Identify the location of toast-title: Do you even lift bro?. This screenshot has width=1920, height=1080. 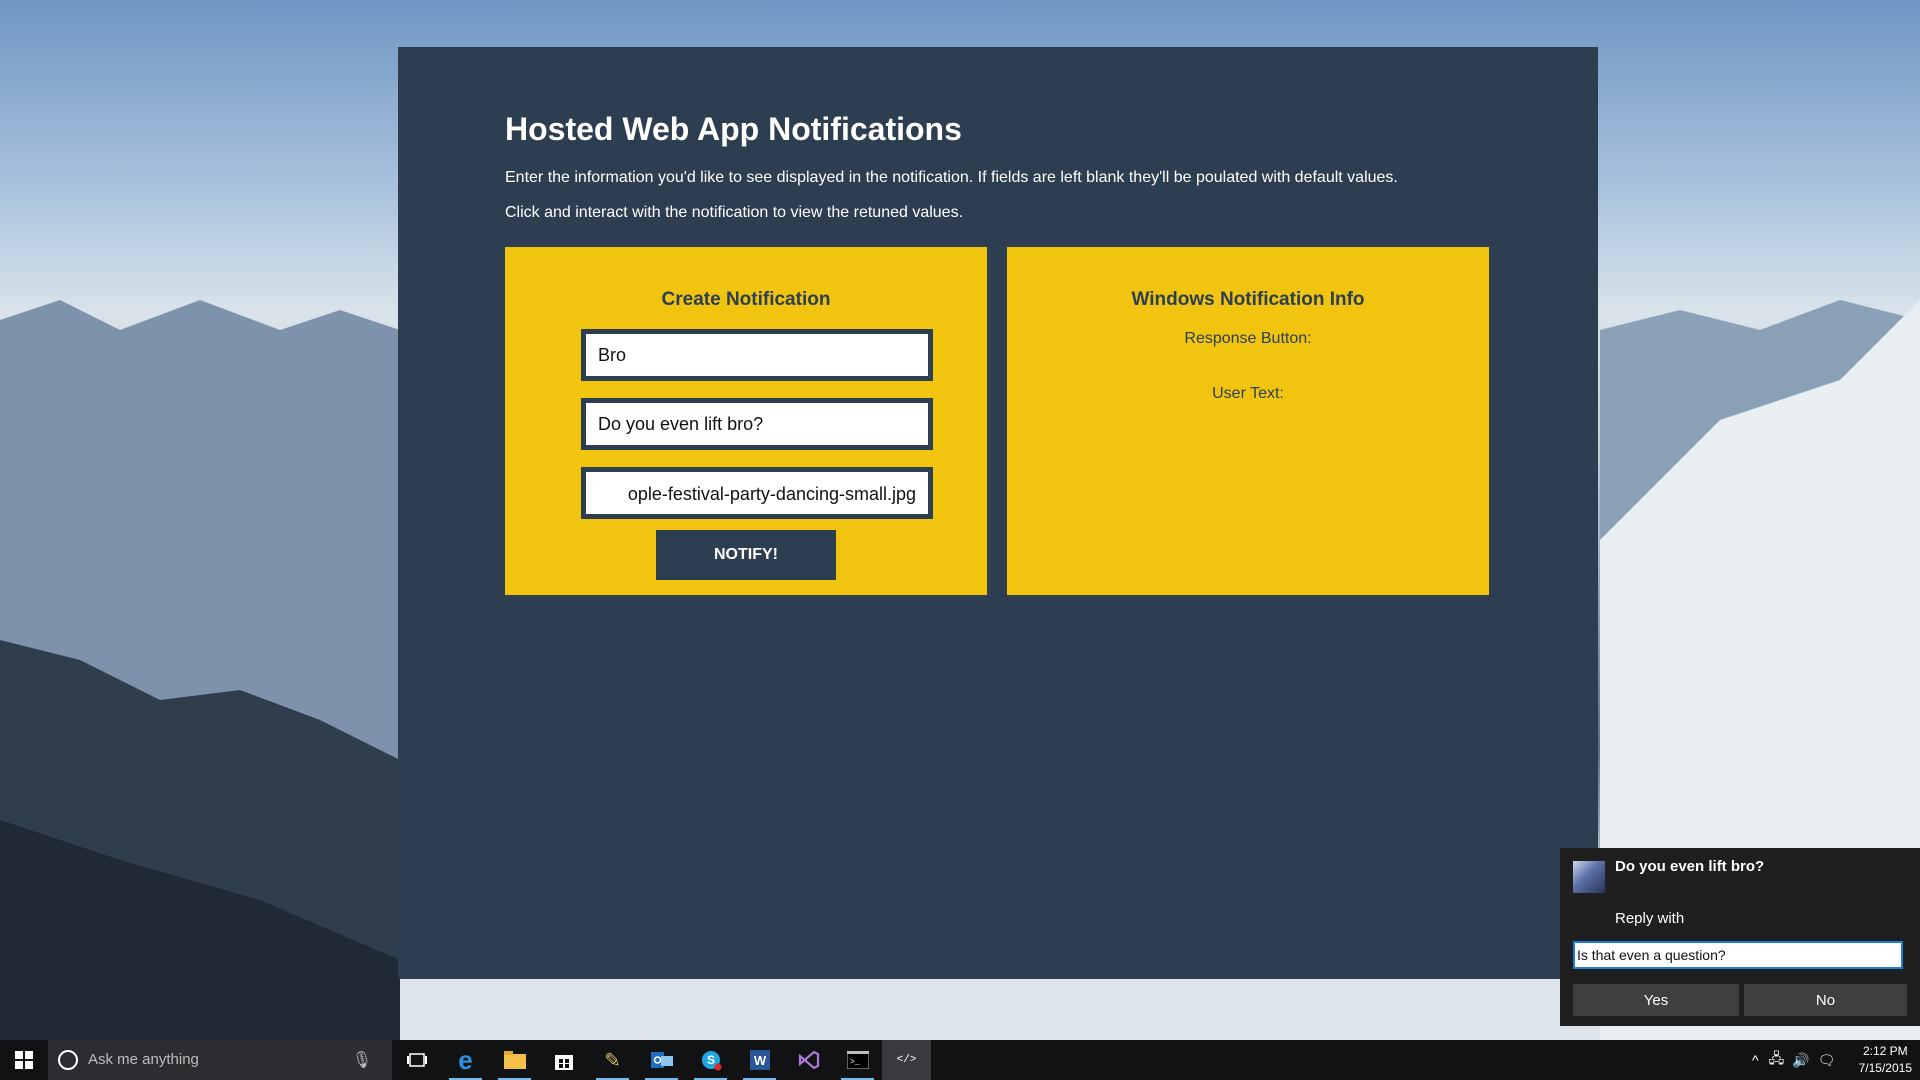
(1690, 866).